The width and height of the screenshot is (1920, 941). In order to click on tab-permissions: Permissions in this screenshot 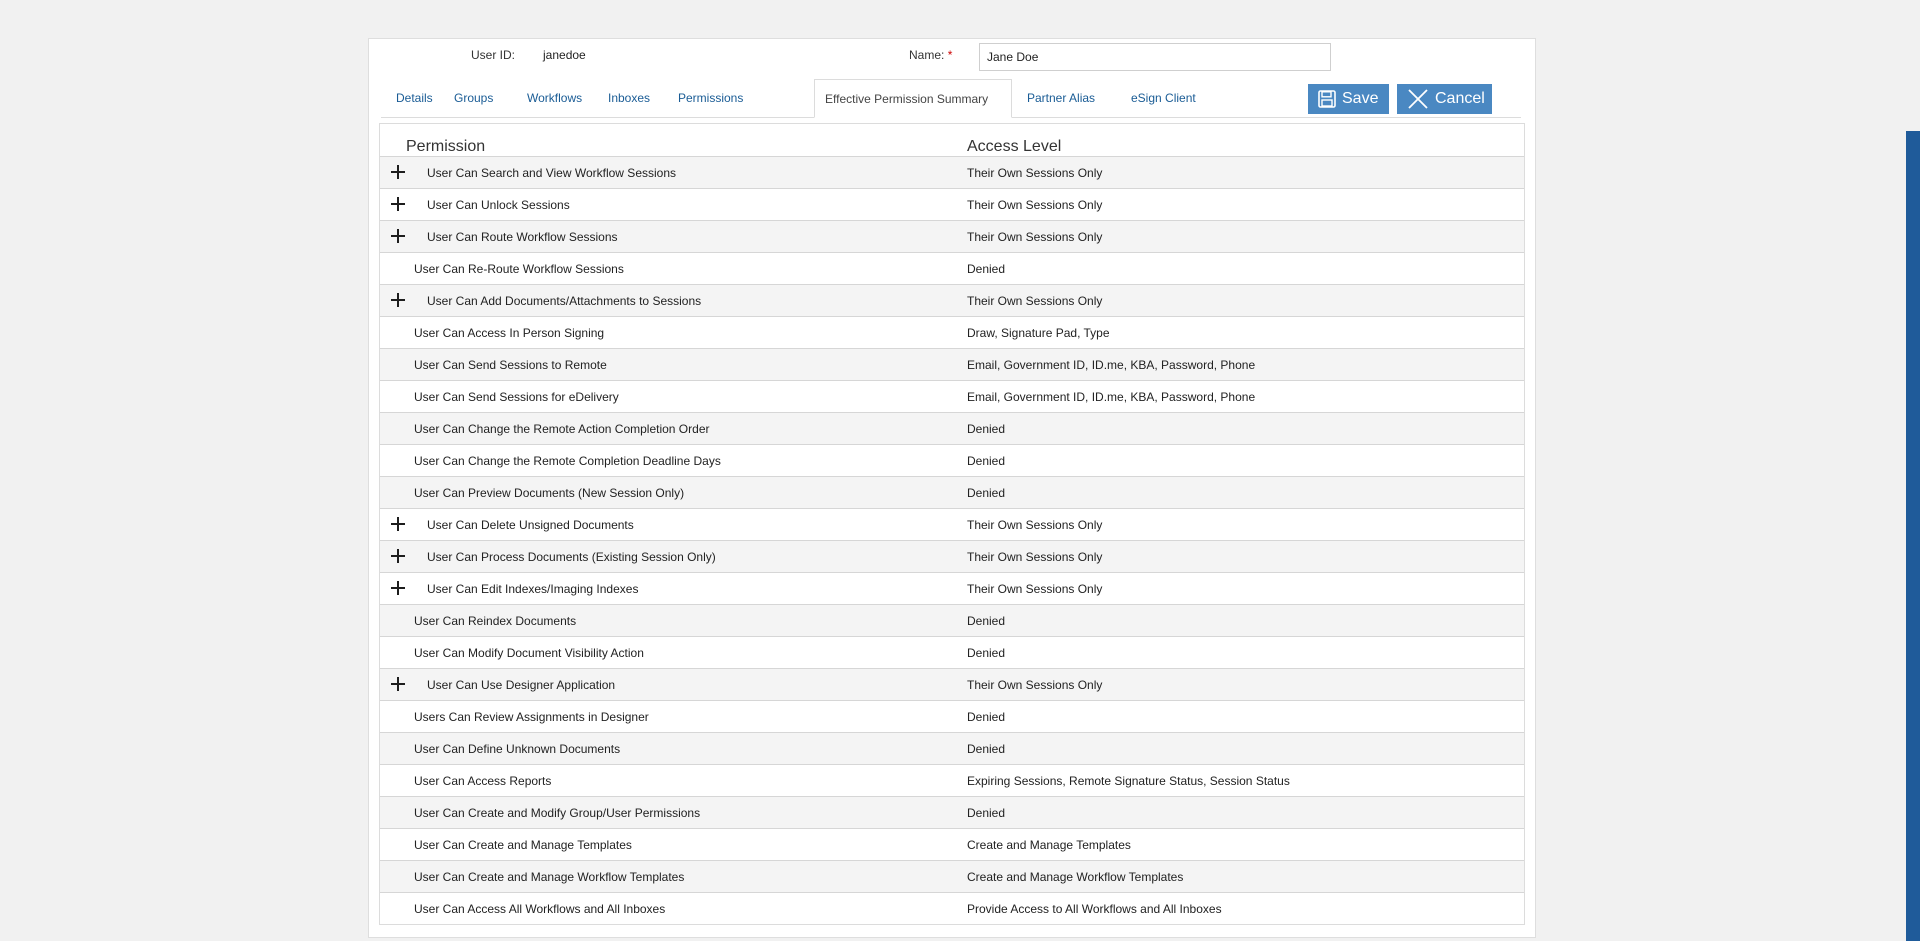, I will do `click(710, 98)`.